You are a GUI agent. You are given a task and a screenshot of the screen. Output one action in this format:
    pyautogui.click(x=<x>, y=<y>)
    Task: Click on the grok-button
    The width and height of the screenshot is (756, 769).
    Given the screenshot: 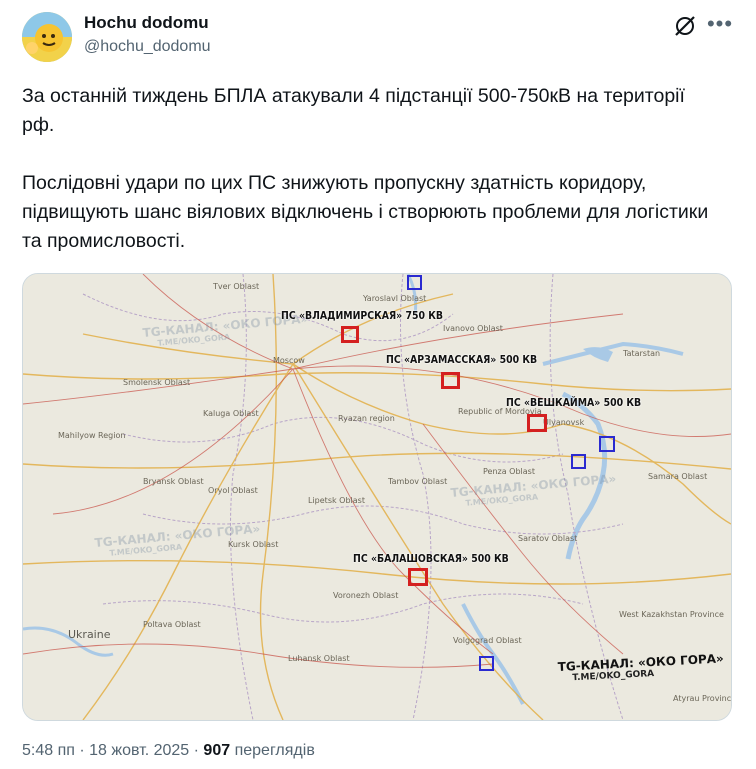 What is the action you would take?
    pyautogui.click(x=685, y=26)
    